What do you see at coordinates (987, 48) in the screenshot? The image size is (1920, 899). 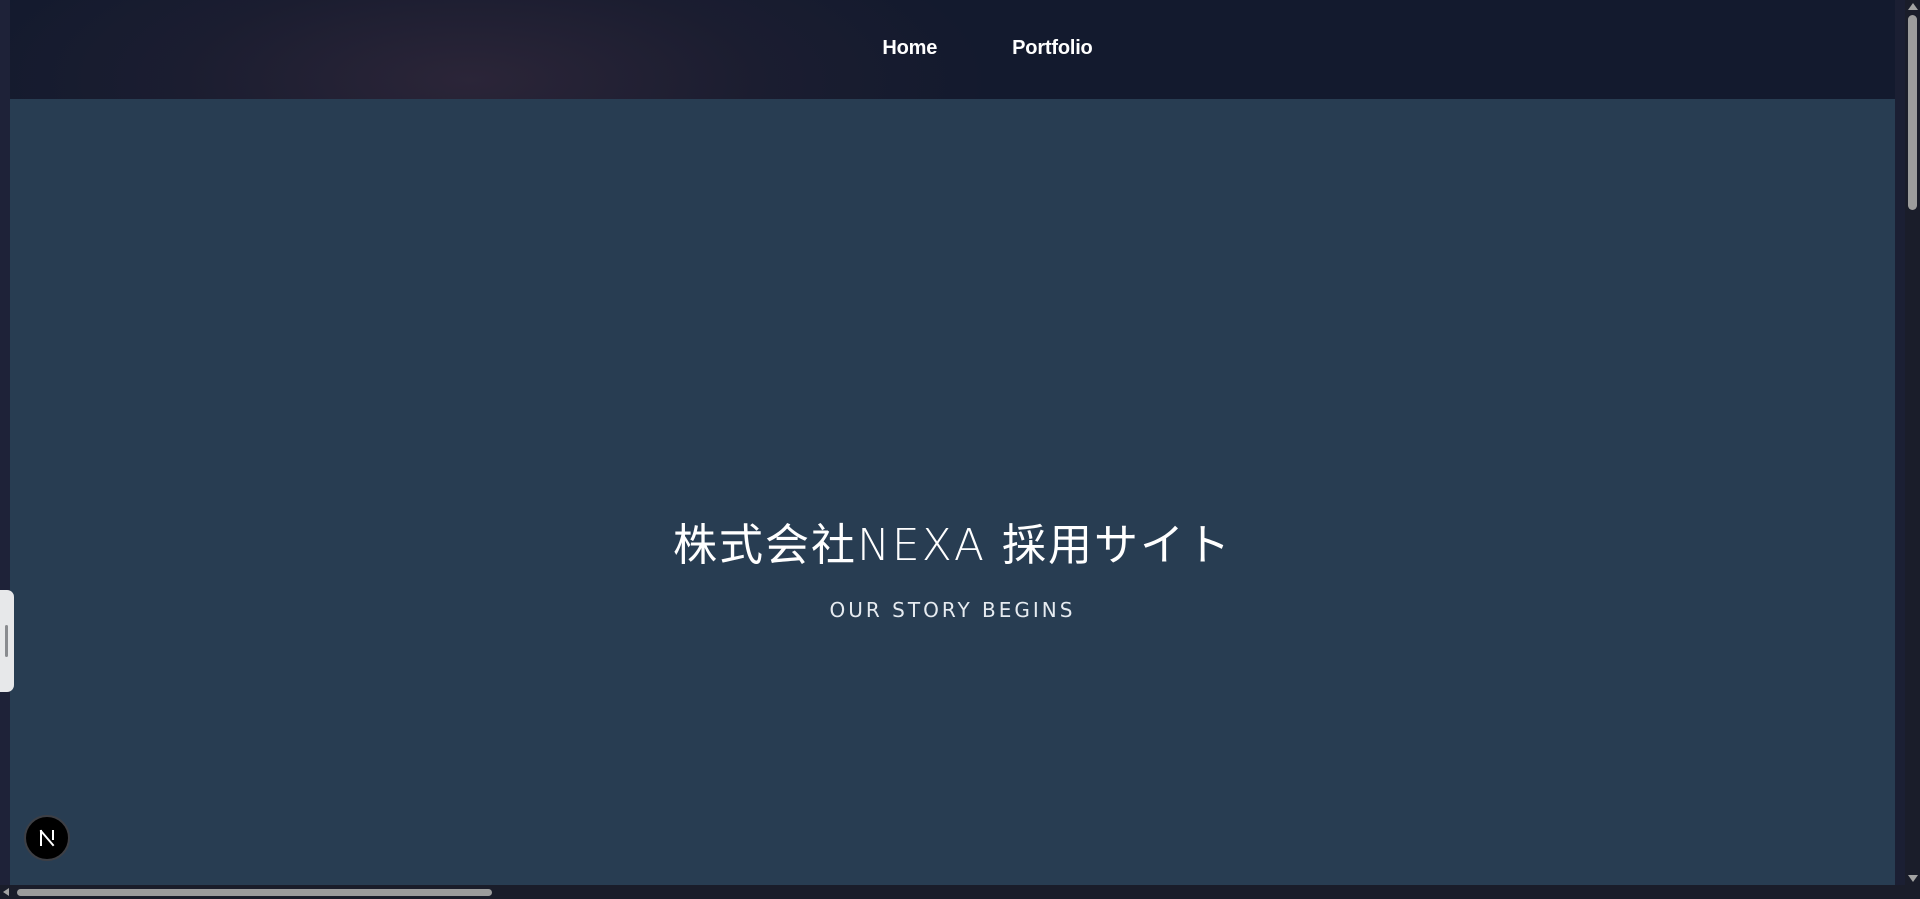 I see `nav-links: Home Portfolio` at bounding box center [987, 48].